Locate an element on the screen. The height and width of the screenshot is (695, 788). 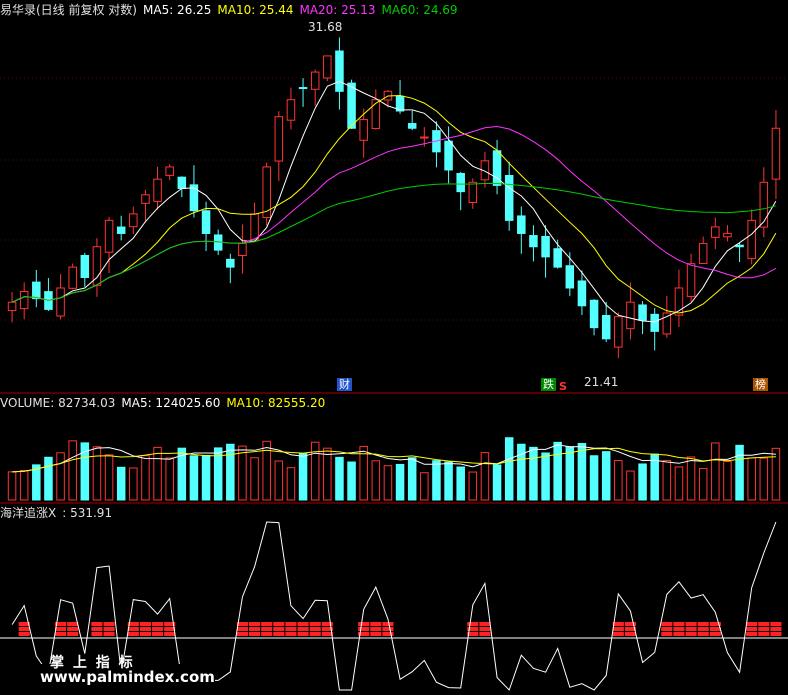
indicator-header: 海洋追涨X: 531.91 is located at coordinates (59, 513).